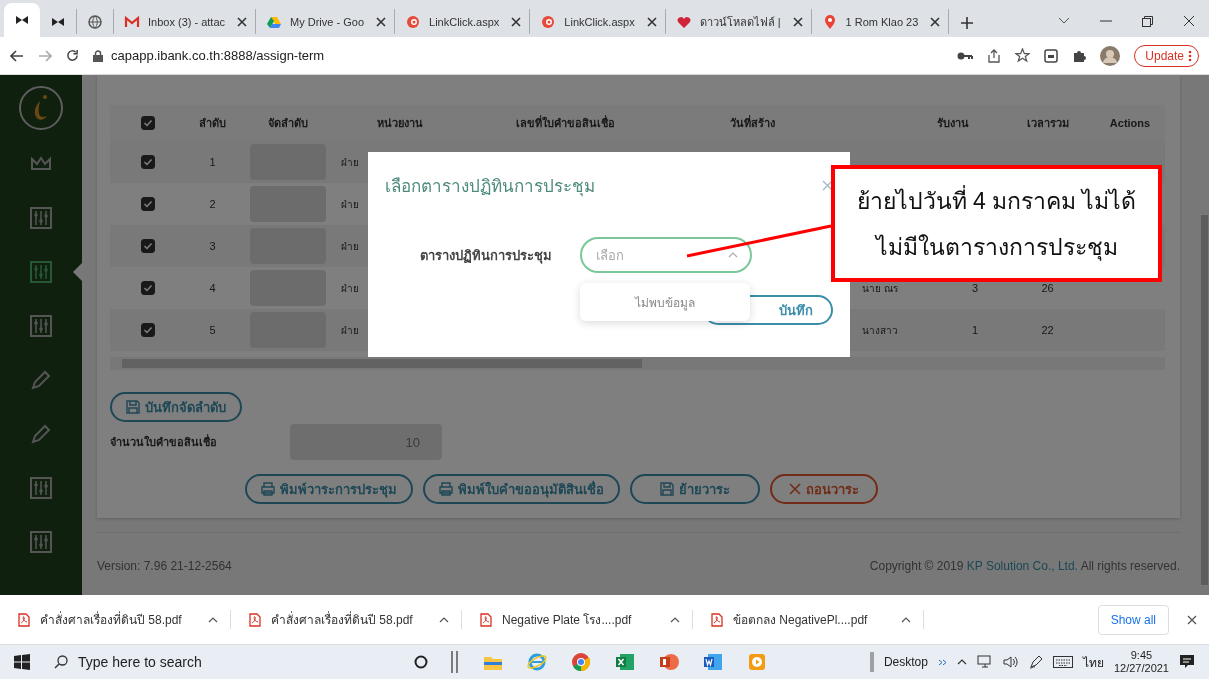  What do you see at coordinates (164, 441) in the screenshot?
I see `field-label: จำนวนใบคำขอสินเชื่อ` at bounding box center [164, 441].